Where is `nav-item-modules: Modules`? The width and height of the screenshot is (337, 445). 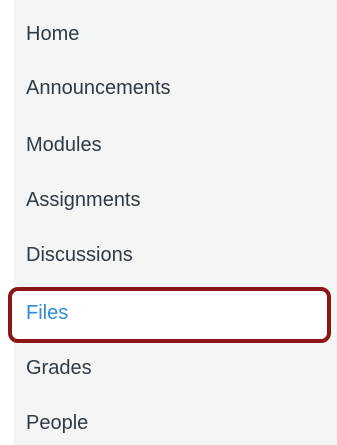 nav-item-modules: Modules is located at coordinates (176, 145).